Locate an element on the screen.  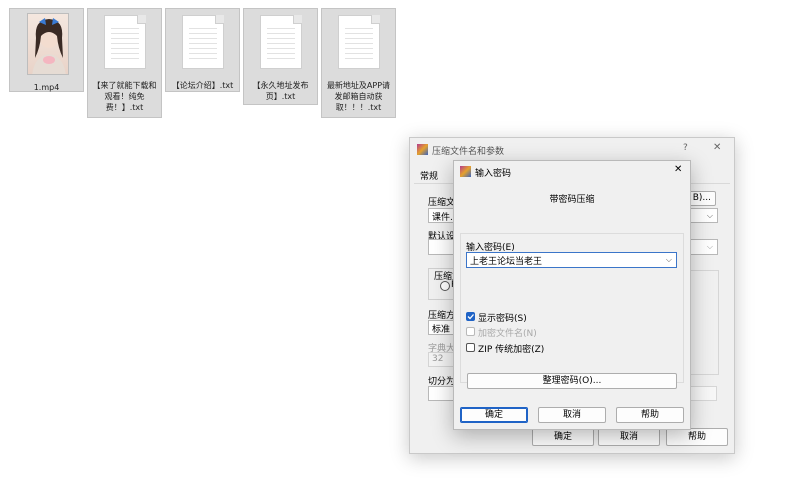
file-name: 【永久地址发布页】.txt is located at coordinates (280, 91).